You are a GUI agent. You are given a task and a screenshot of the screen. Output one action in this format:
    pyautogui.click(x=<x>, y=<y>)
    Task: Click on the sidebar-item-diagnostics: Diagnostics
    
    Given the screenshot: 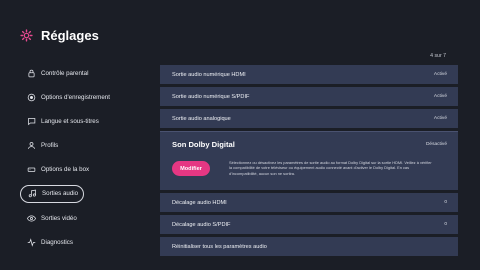 What is the action you would take?
    pyautogui.click(x=80, y=242)
    